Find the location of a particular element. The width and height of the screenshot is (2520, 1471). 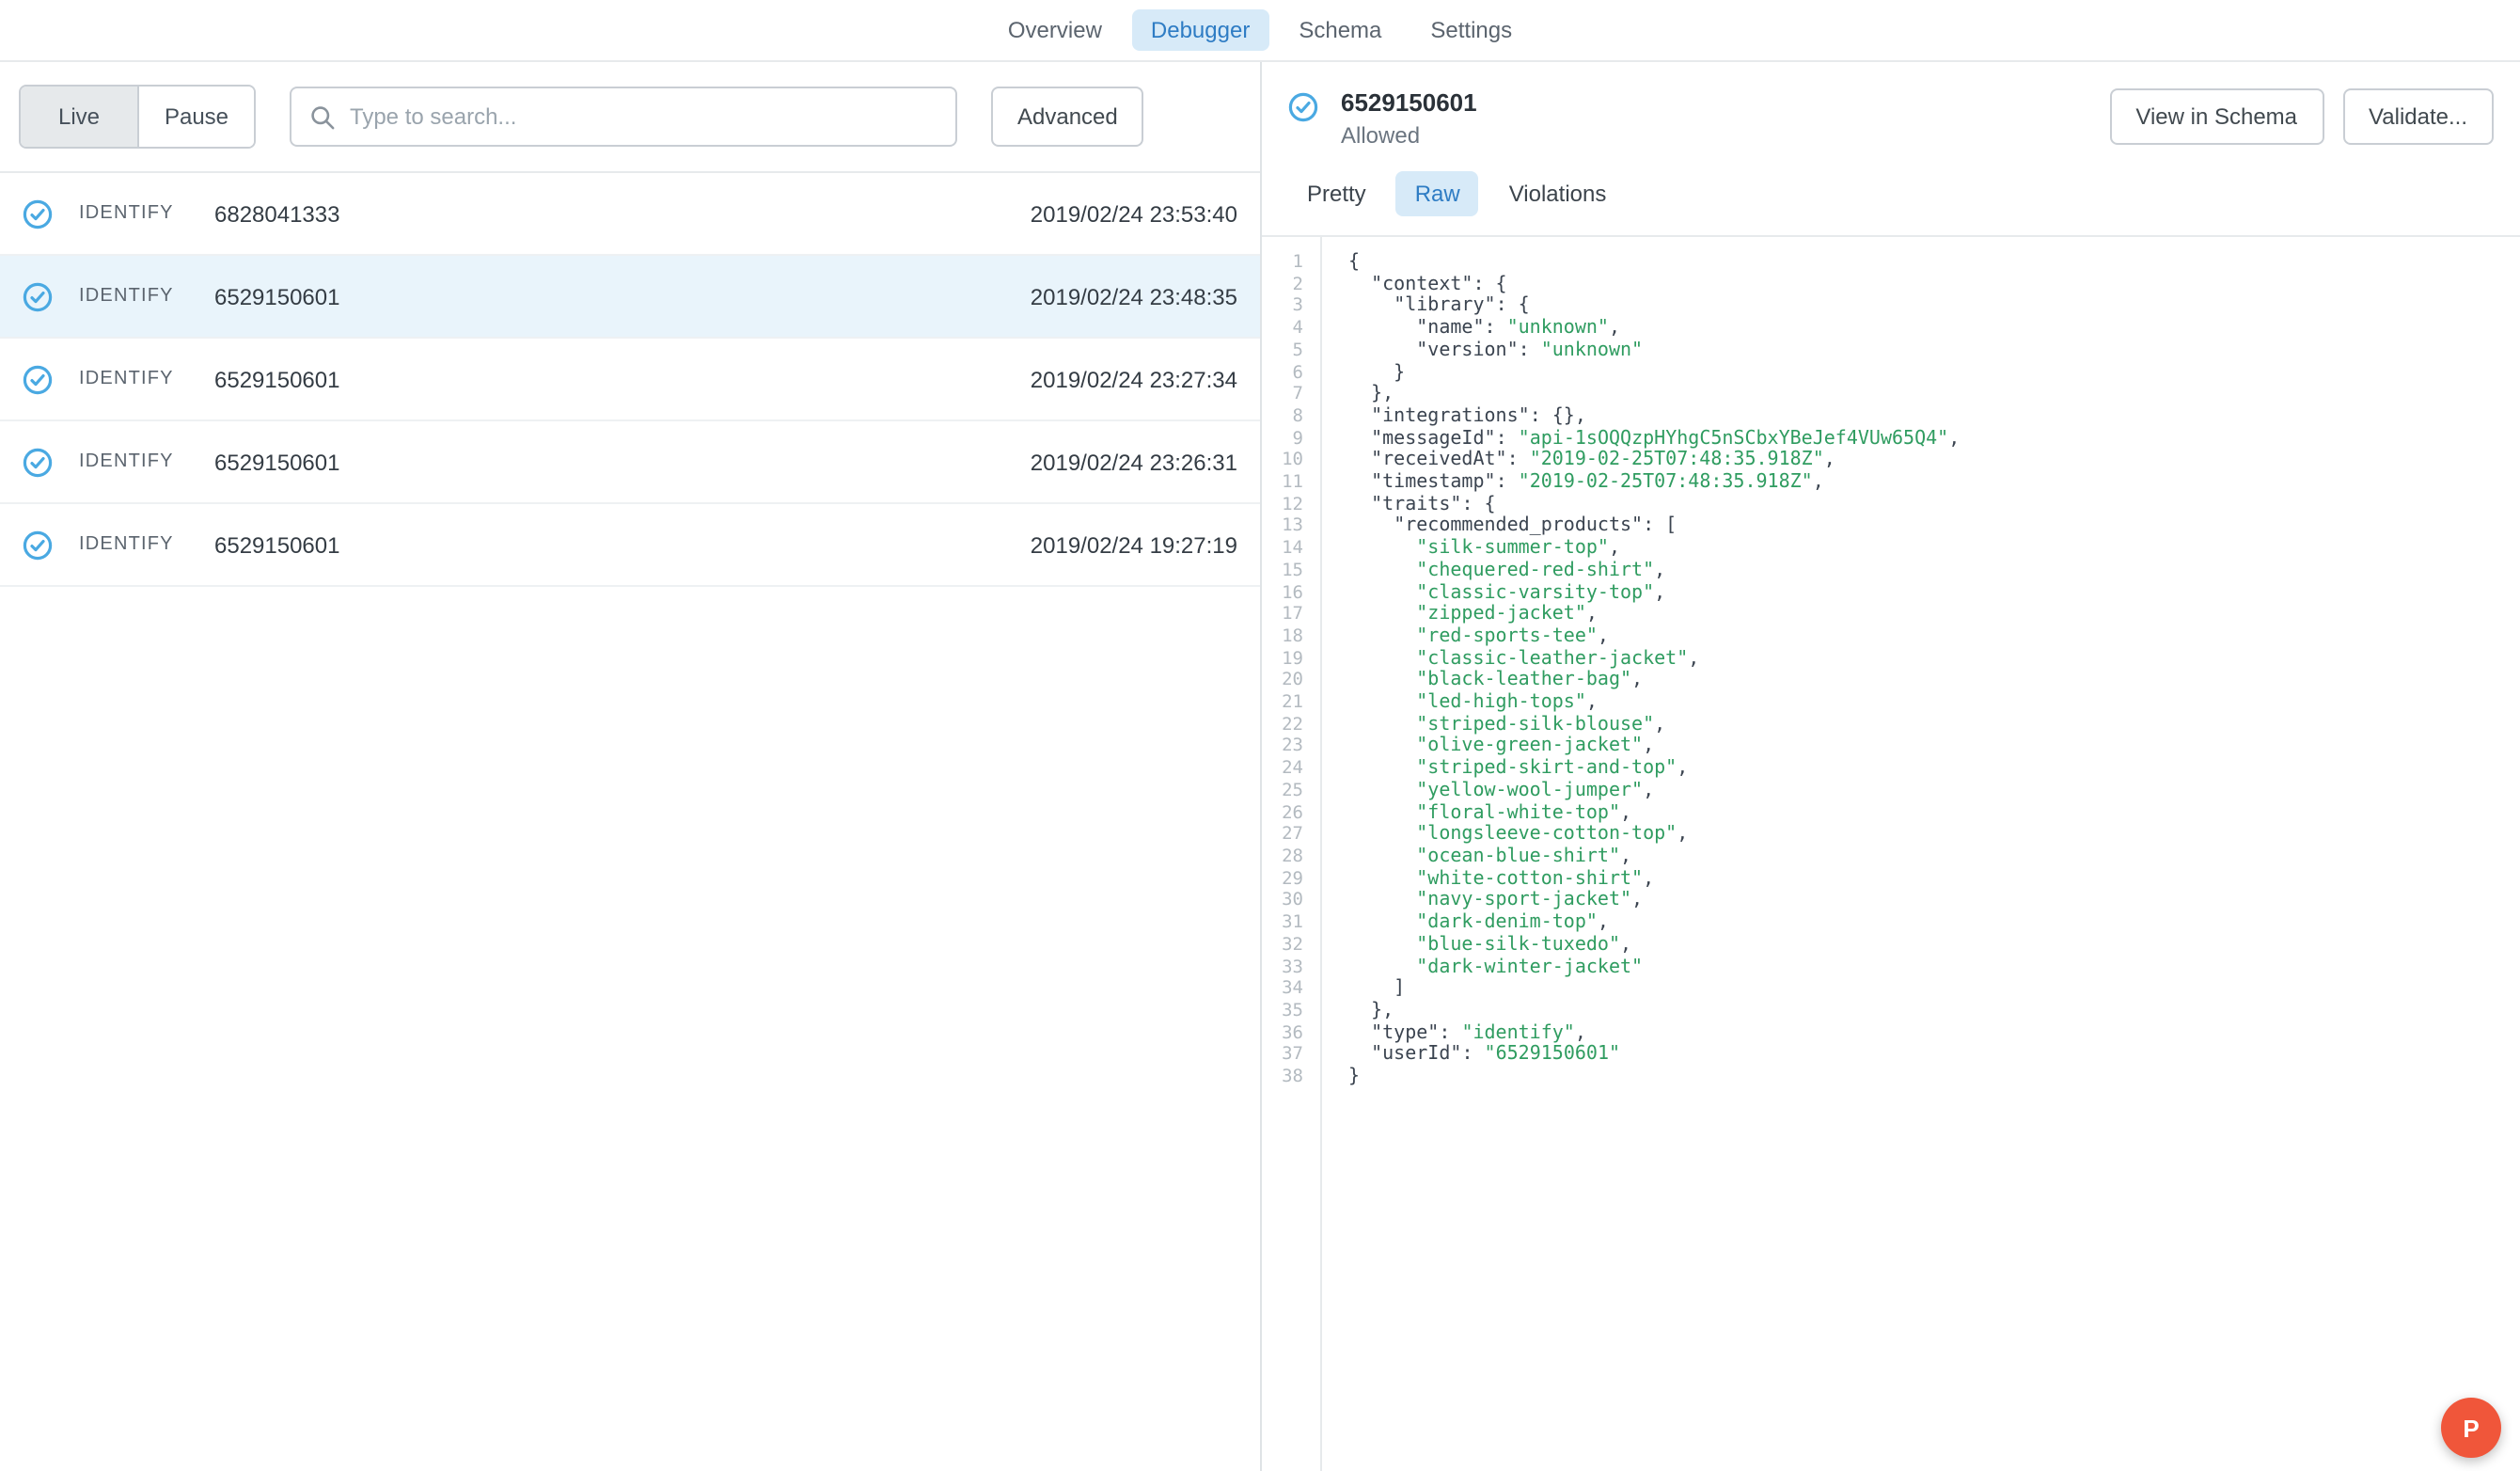

search-input is located at coordinates (644, 116).